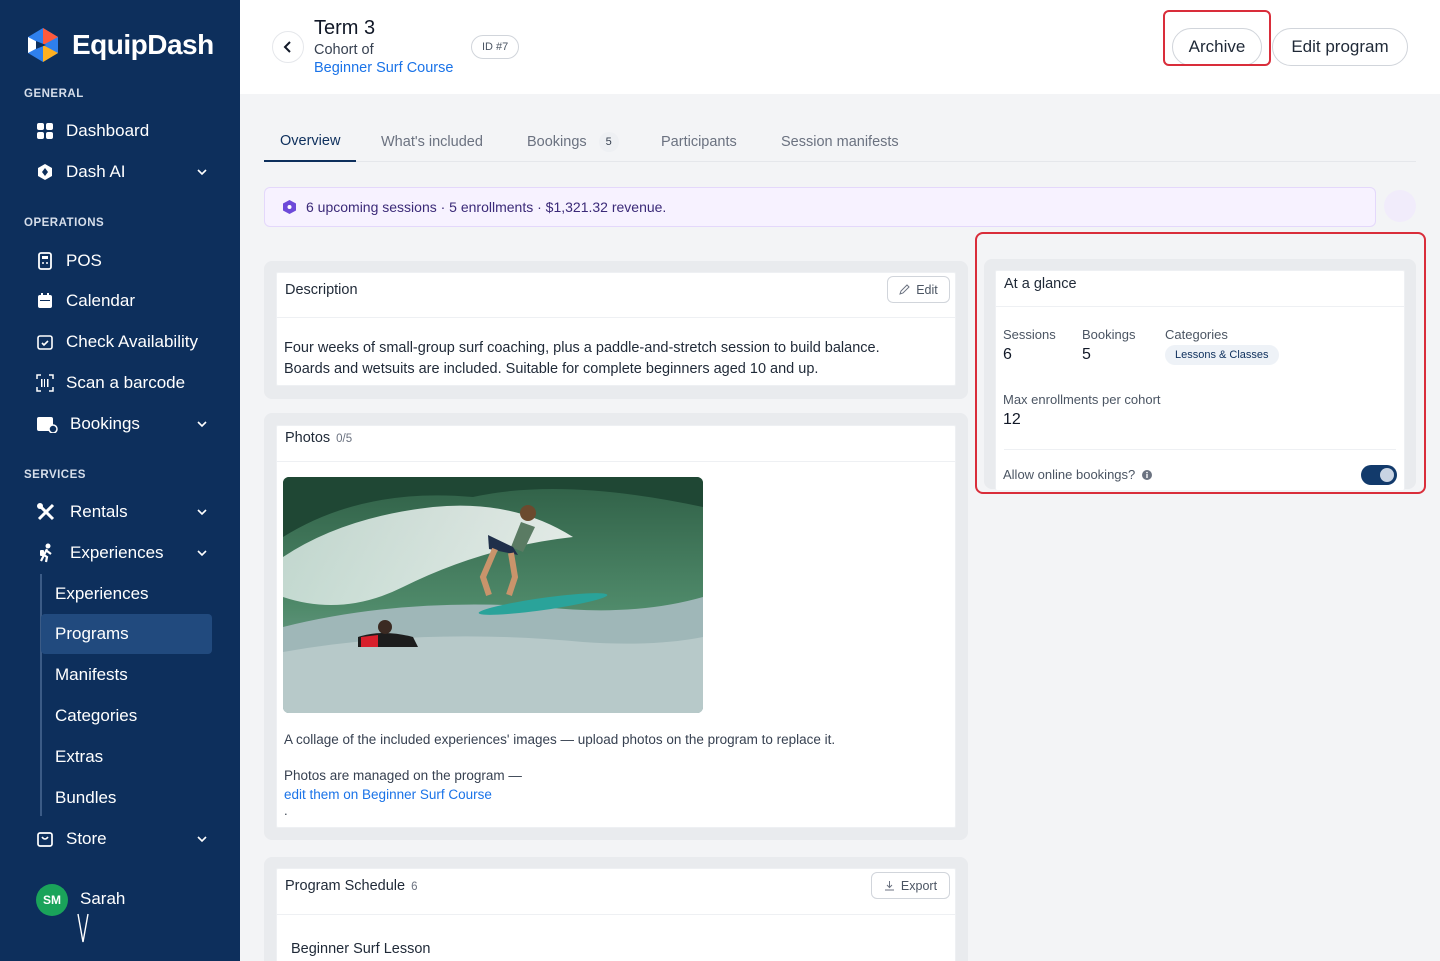  I want to click on highlight-box-glance, so click(1200, 363).